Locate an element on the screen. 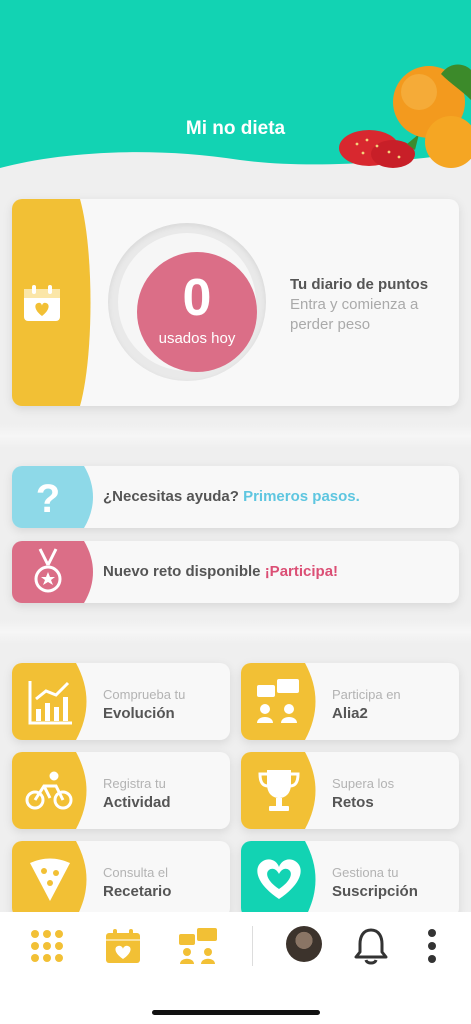 Image resolution: width=471 pixels, height=1024 pixels. chat-icon is located at coordinates (198, 946).